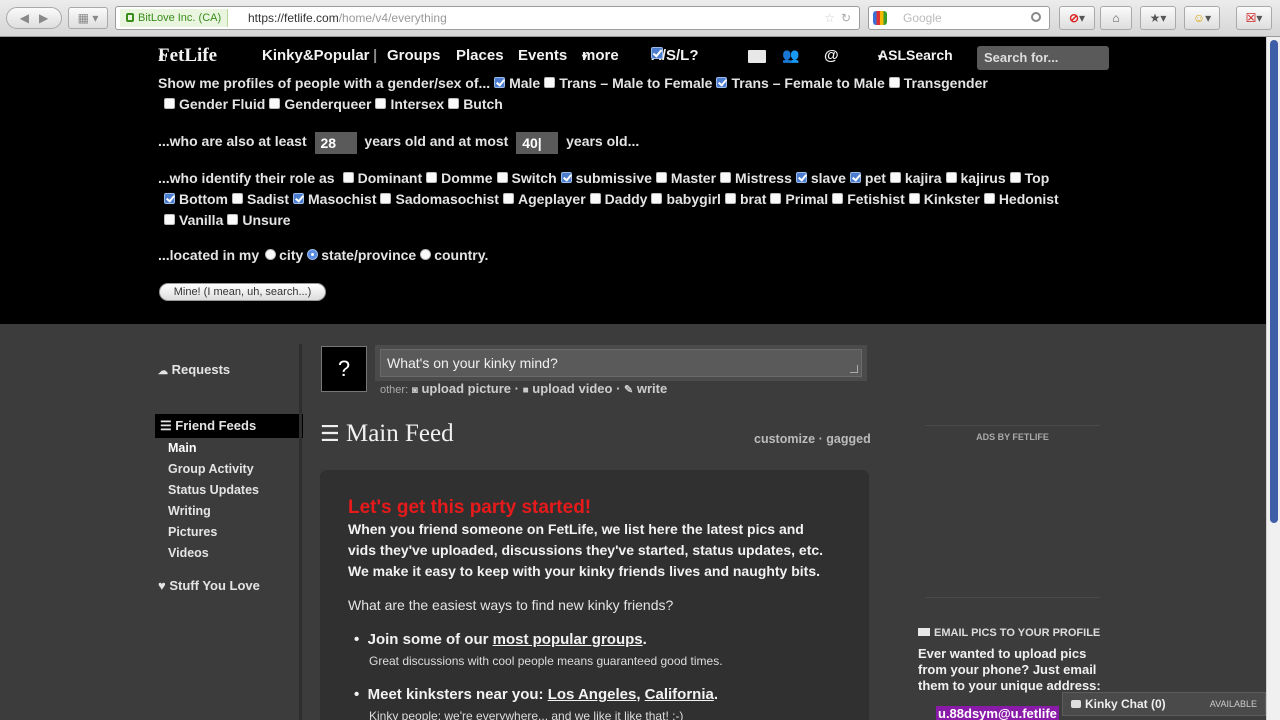 This screenshot has height=720, width=1280. What do you see at coordinates (1158, 18) in the screenshot?
I see `bookmarks-button: ★▾` at bounding box center [1158, 18].